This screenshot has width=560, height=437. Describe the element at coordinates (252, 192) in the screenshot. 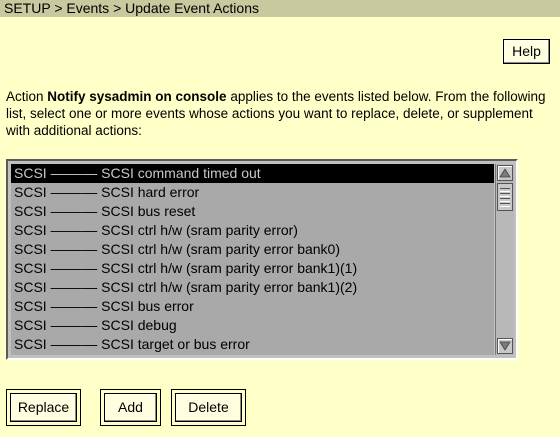

I see `event-list-item: SCSI –––––– SCSI hard error` at that location.